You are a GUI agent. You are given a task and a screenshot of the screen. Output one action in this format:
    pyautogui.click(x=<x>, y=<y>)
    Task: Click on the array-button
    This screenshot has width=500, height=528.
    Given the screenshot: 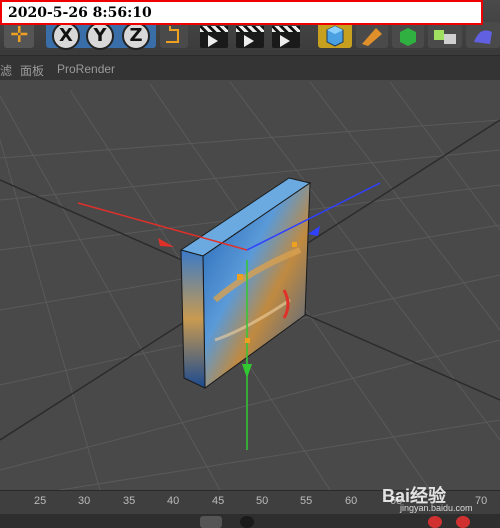 What is the action you would take?
    pyautogui.click(x=445, y=35)
    